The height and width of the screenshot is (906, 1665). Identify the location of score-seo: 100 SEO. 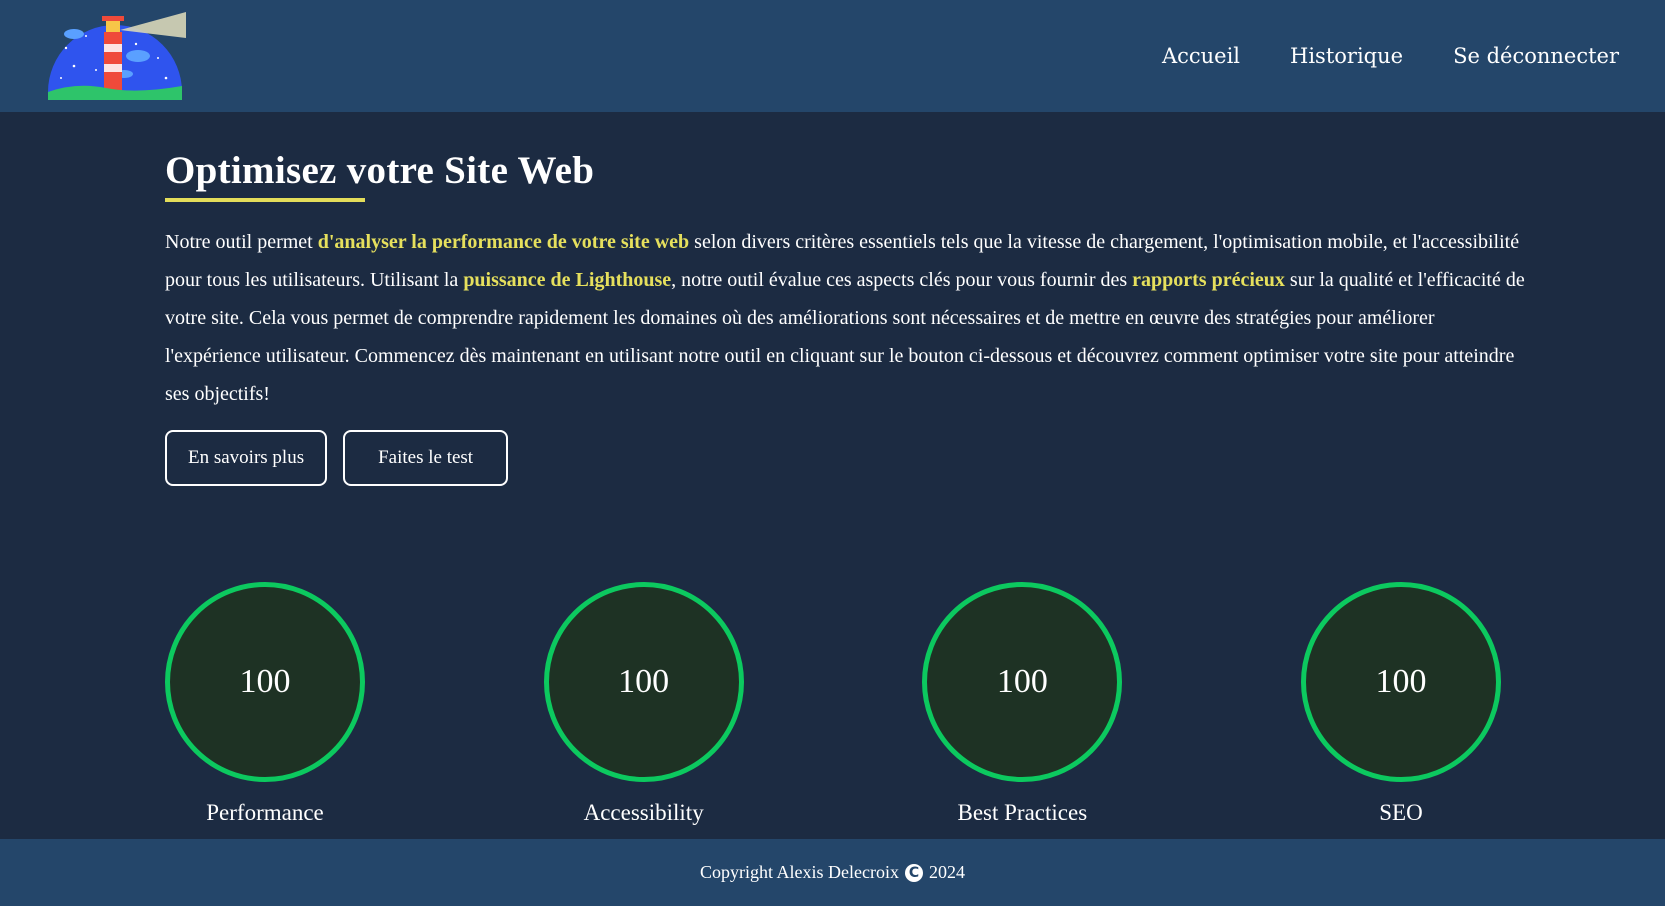
(1400, 704).